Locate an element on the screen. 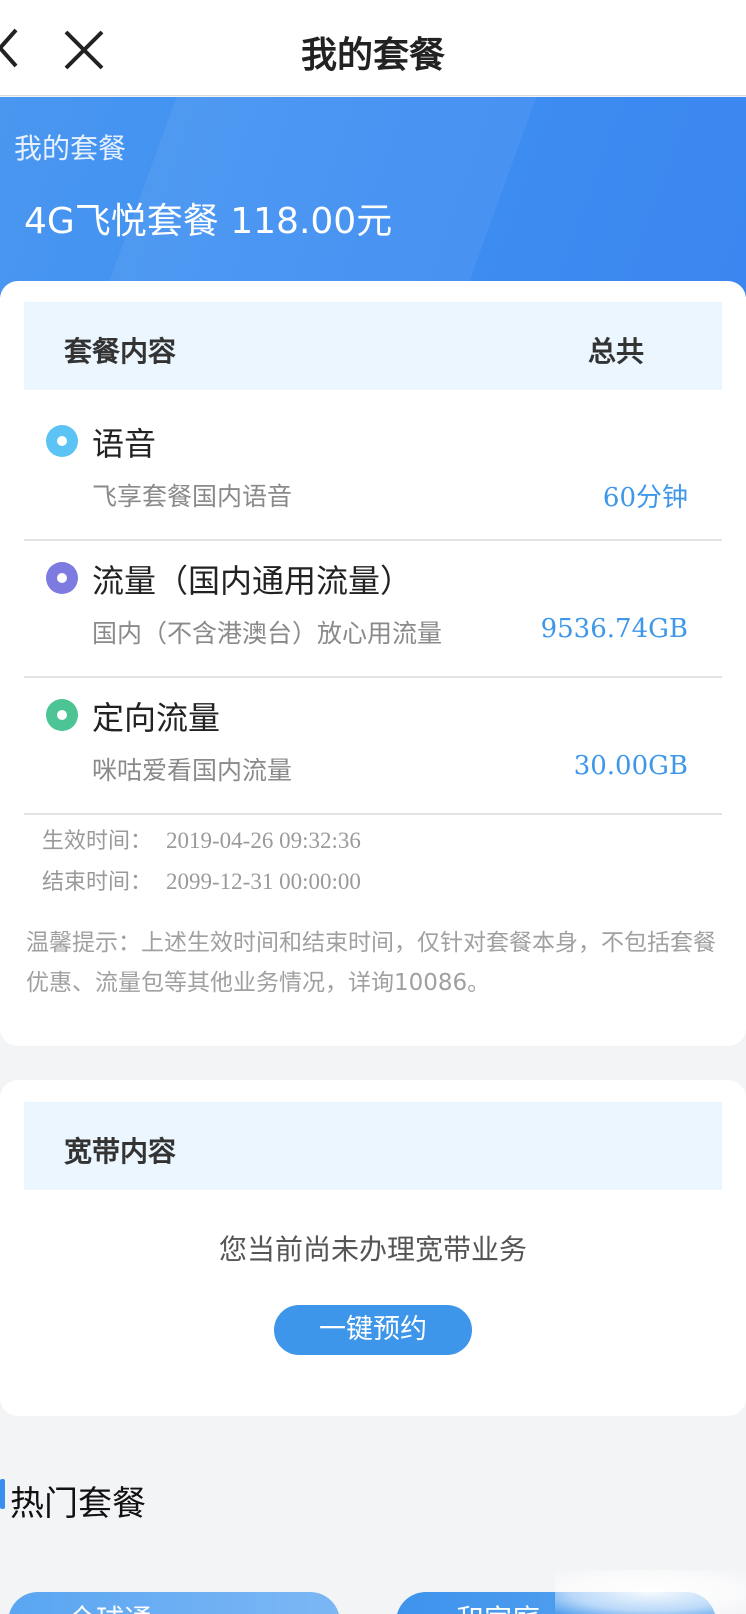  broadband-empty-text: 您当前尚未办理宽带业务 is located at coordinates (372, 1249).